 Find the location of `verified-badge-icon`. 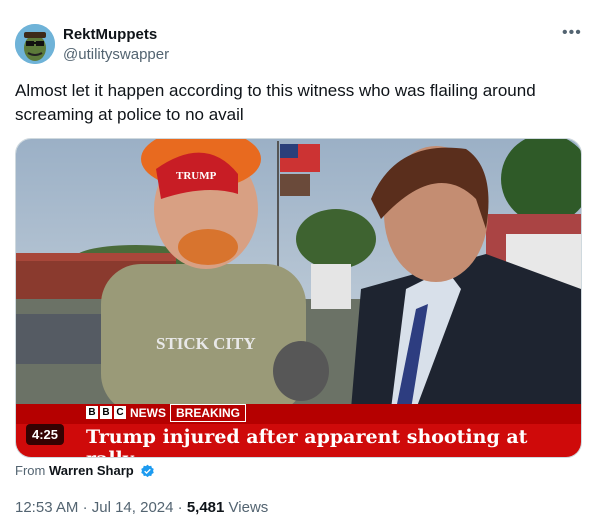

verified-badge-icon is located at coordinates (148, 471).